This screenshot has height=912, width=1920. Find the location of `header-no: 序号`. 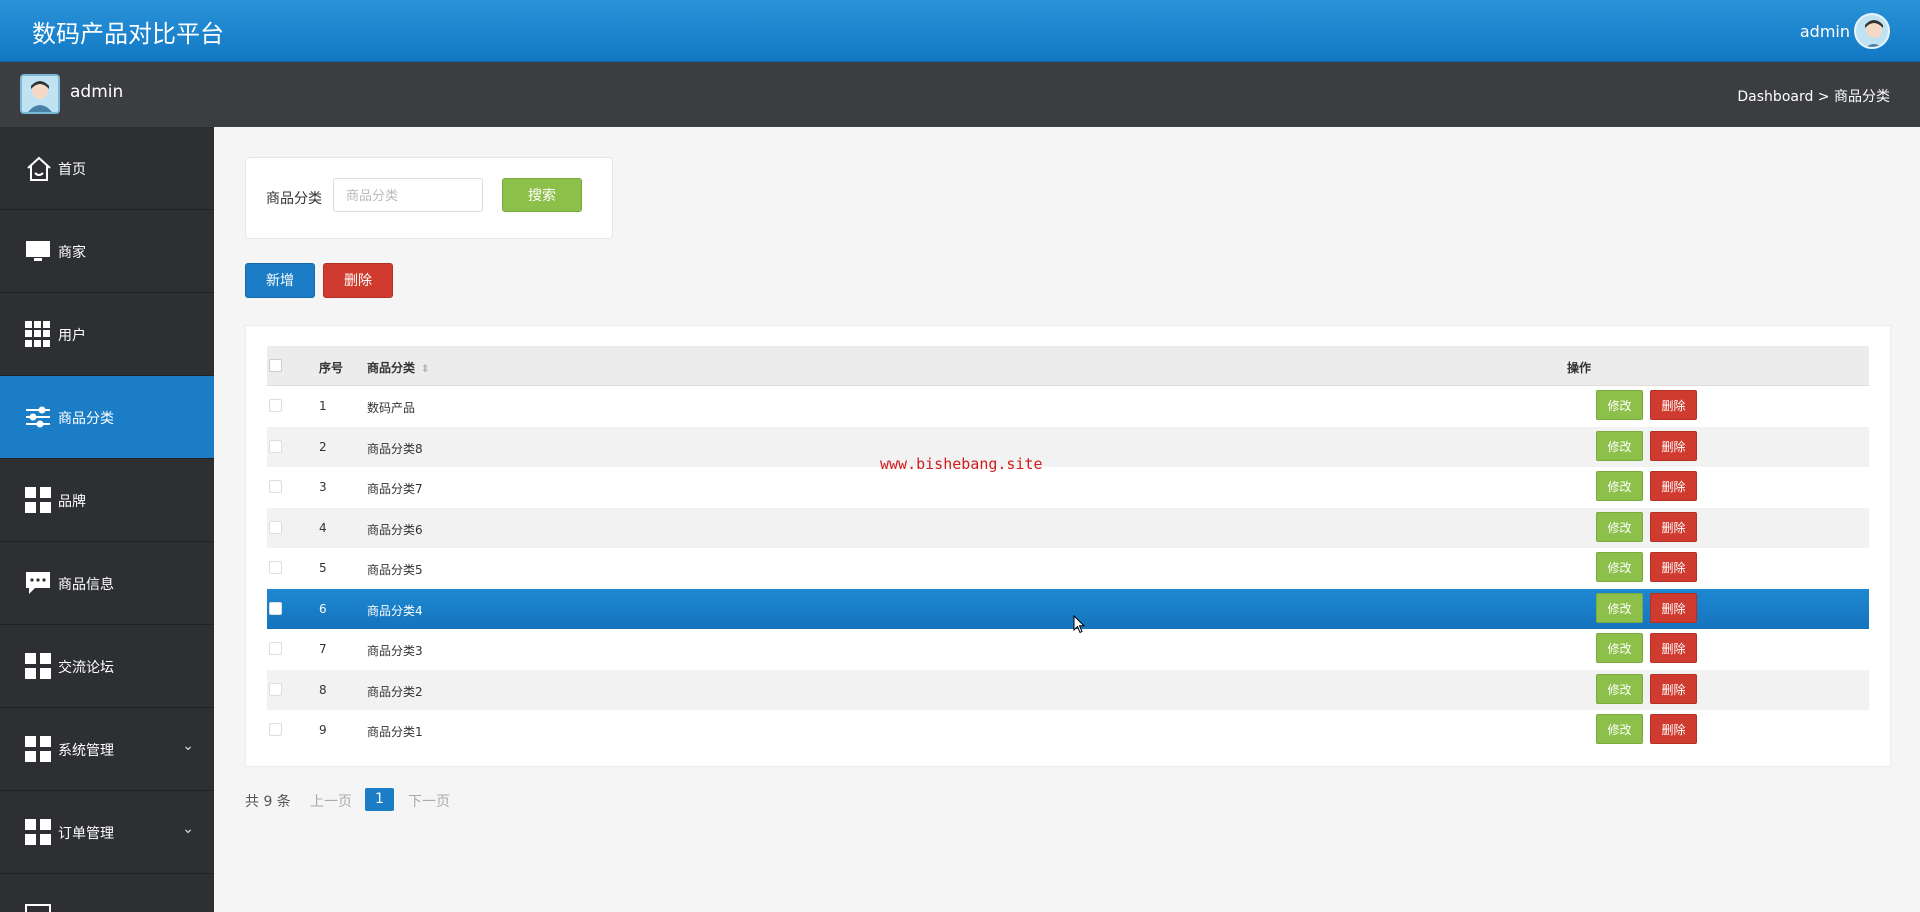

header-no: 序号 is located at coordinates (331, 368).